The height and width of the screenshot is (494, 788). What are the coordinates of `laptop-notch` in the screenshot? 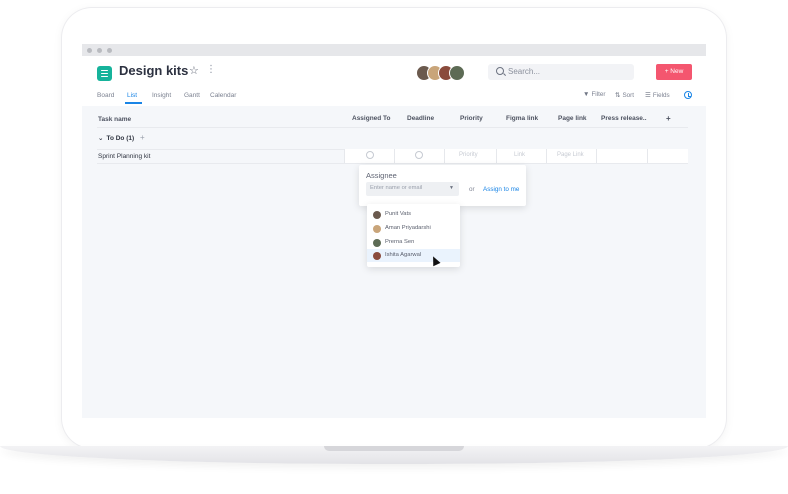 It's located at (394, 448).